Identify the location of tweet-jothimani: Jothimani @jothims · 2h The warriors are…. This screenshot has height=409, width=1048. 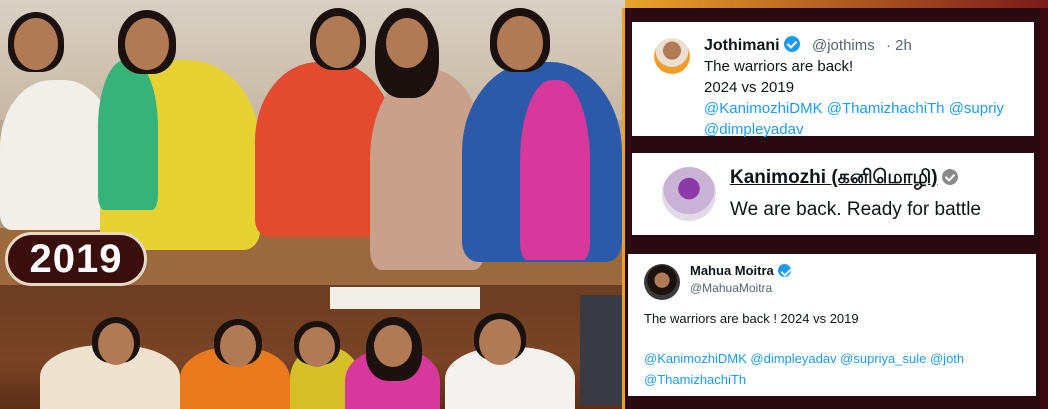
(833, 80).